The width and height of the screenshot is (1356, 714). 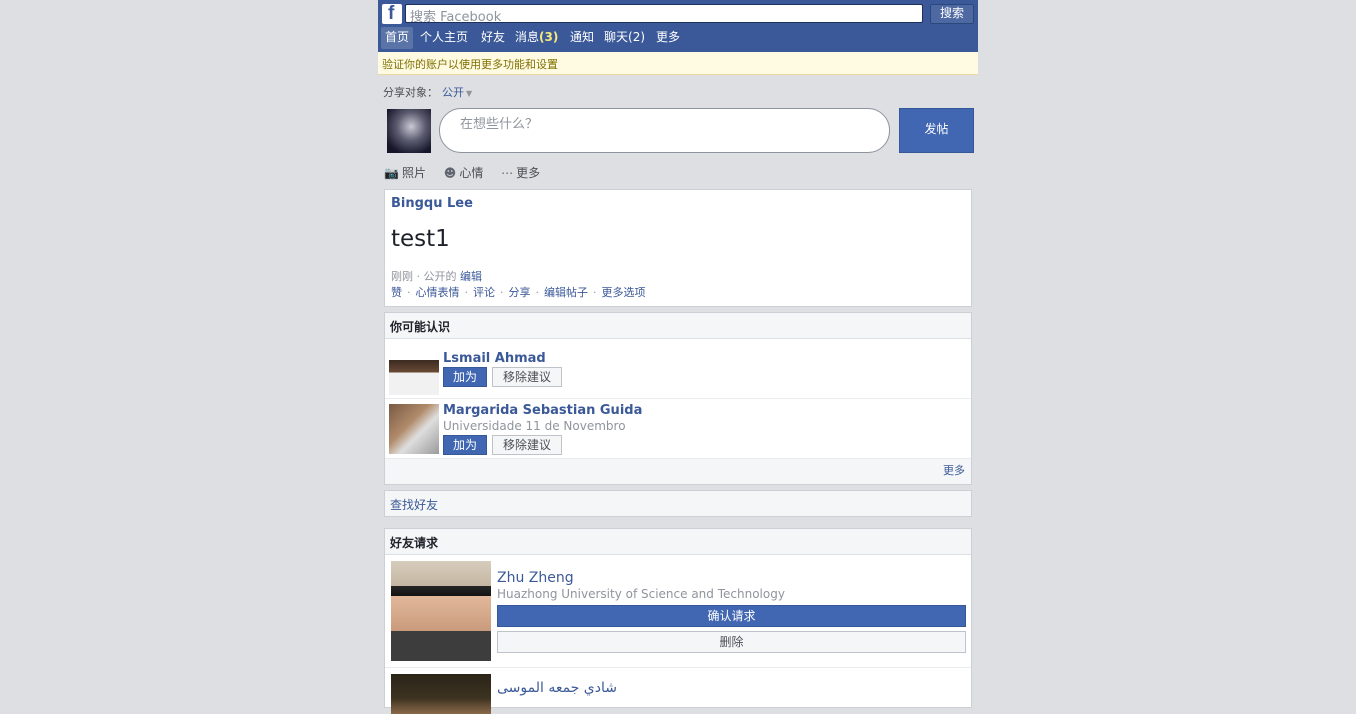 What do you see at coordinates (507, 173) in the screenshot?
I see `more-icon: ⋯` at bounding box center [507, 173].